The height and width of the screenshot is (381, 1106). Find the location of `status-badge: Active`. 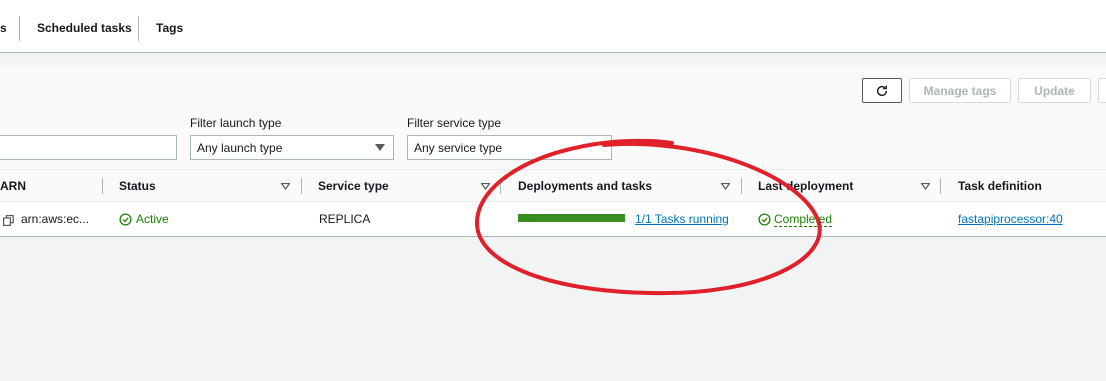

status-badge: Active is located at coordinates (144, 219).